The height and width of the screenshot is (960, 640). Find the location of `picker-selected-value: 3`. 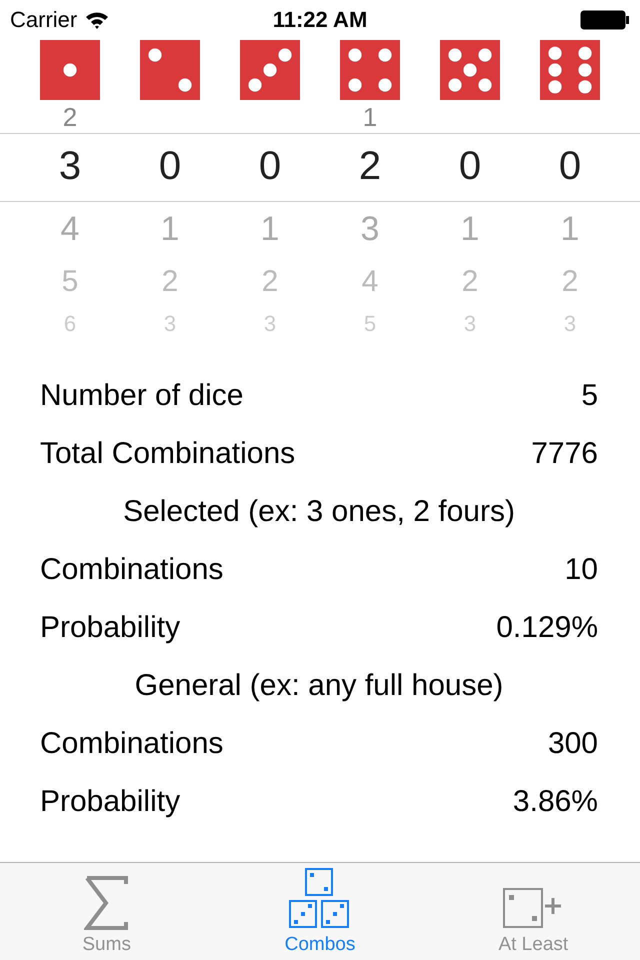

picker-selected-value: 3 is located at coordinates (70, 166).